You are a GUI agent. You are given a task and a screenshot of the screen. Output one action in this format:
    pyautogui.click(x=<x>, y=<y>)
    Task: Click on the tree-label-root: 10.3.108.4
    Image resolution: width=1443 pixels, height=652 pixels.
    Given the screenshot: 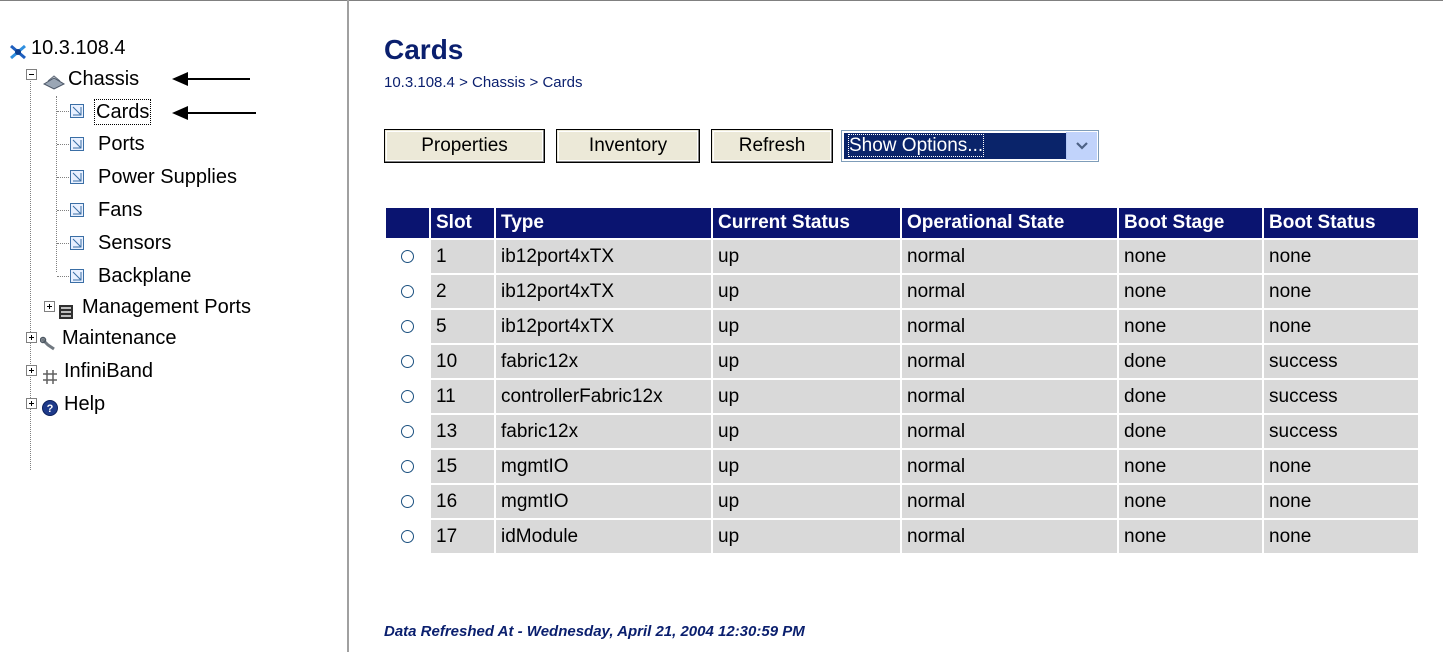 What is the action you would take?
    pyautogui.click(x=78, y=48)
    